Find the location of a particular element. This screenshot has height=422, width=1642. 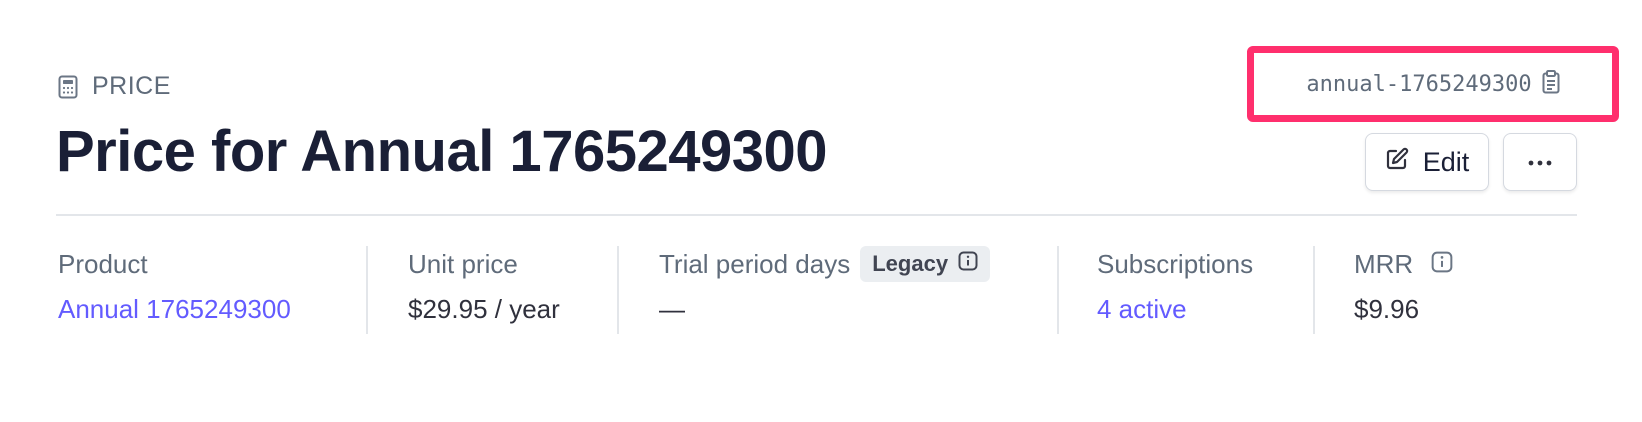

calculator-icon is located at coordinates (68, 87).